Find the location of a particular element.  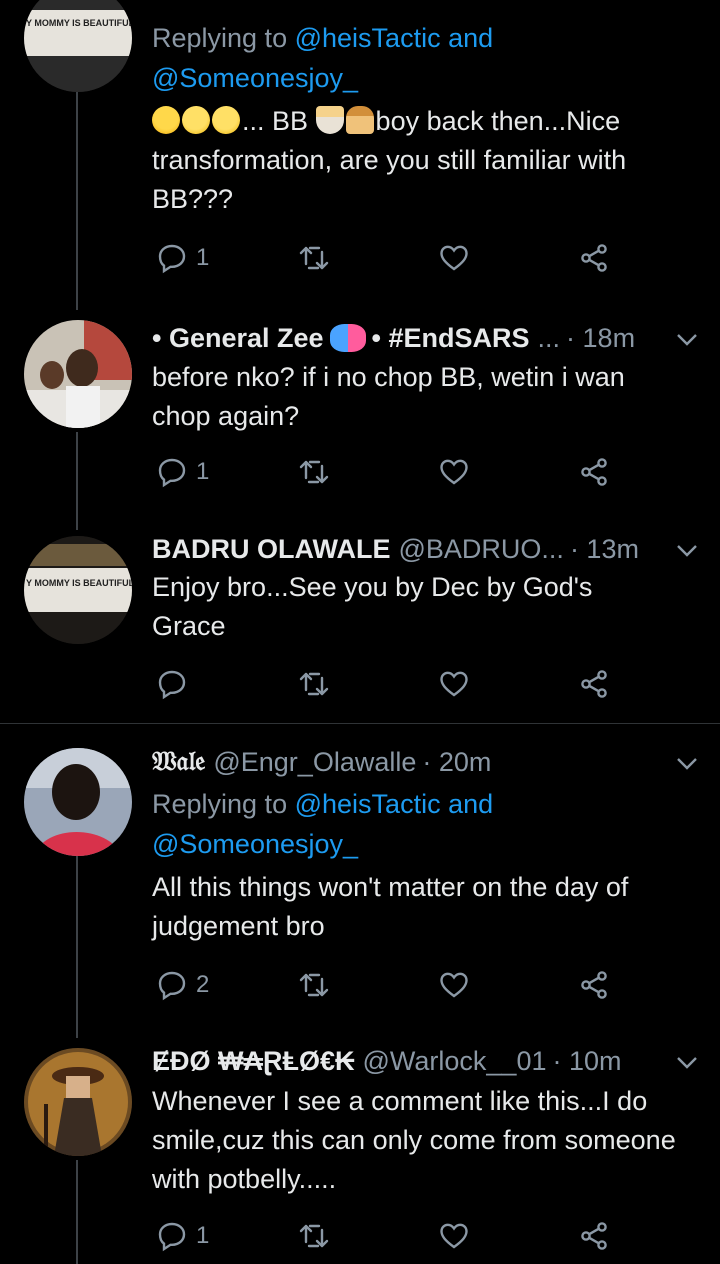

handle: @Engr_Olawalle is located at coordinates (314, 762).